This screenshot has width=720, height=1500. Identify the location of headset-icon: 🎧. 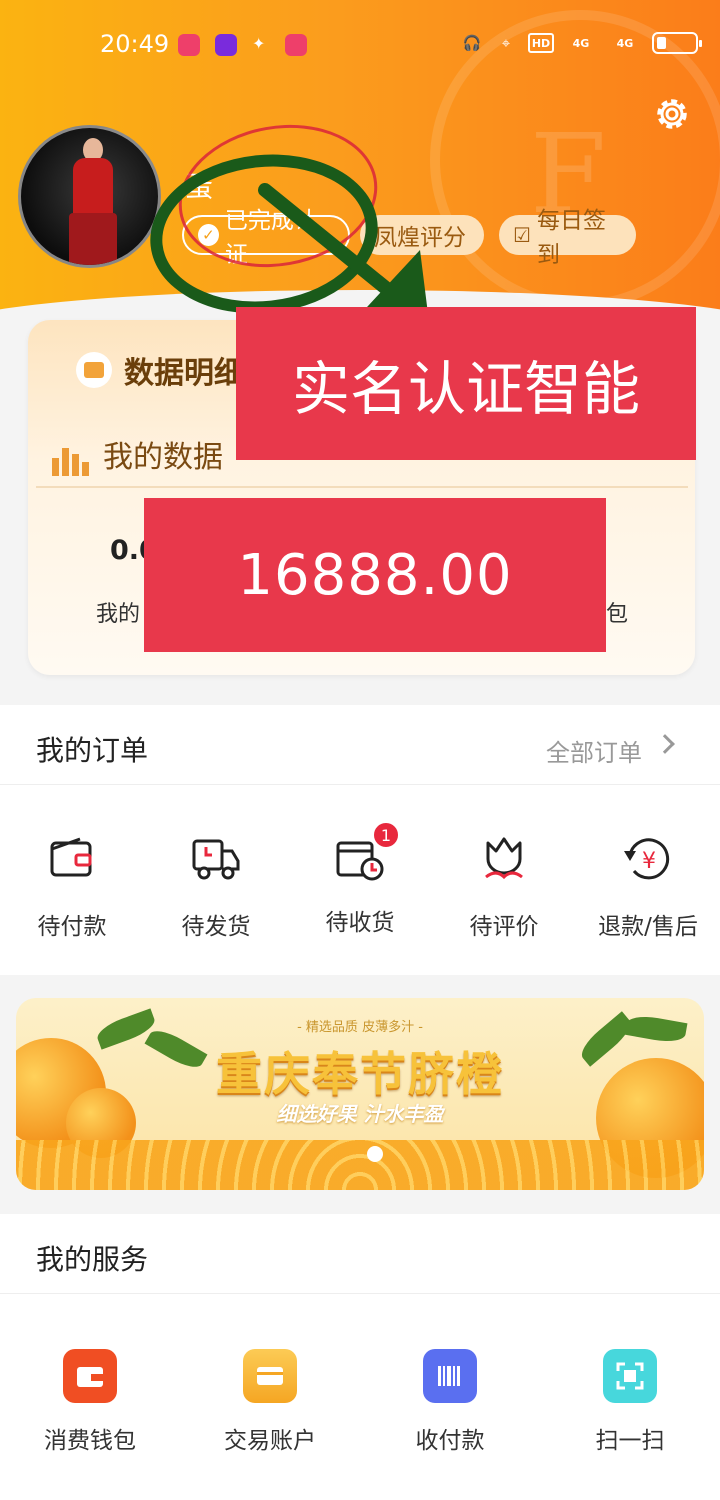
(472, 43).